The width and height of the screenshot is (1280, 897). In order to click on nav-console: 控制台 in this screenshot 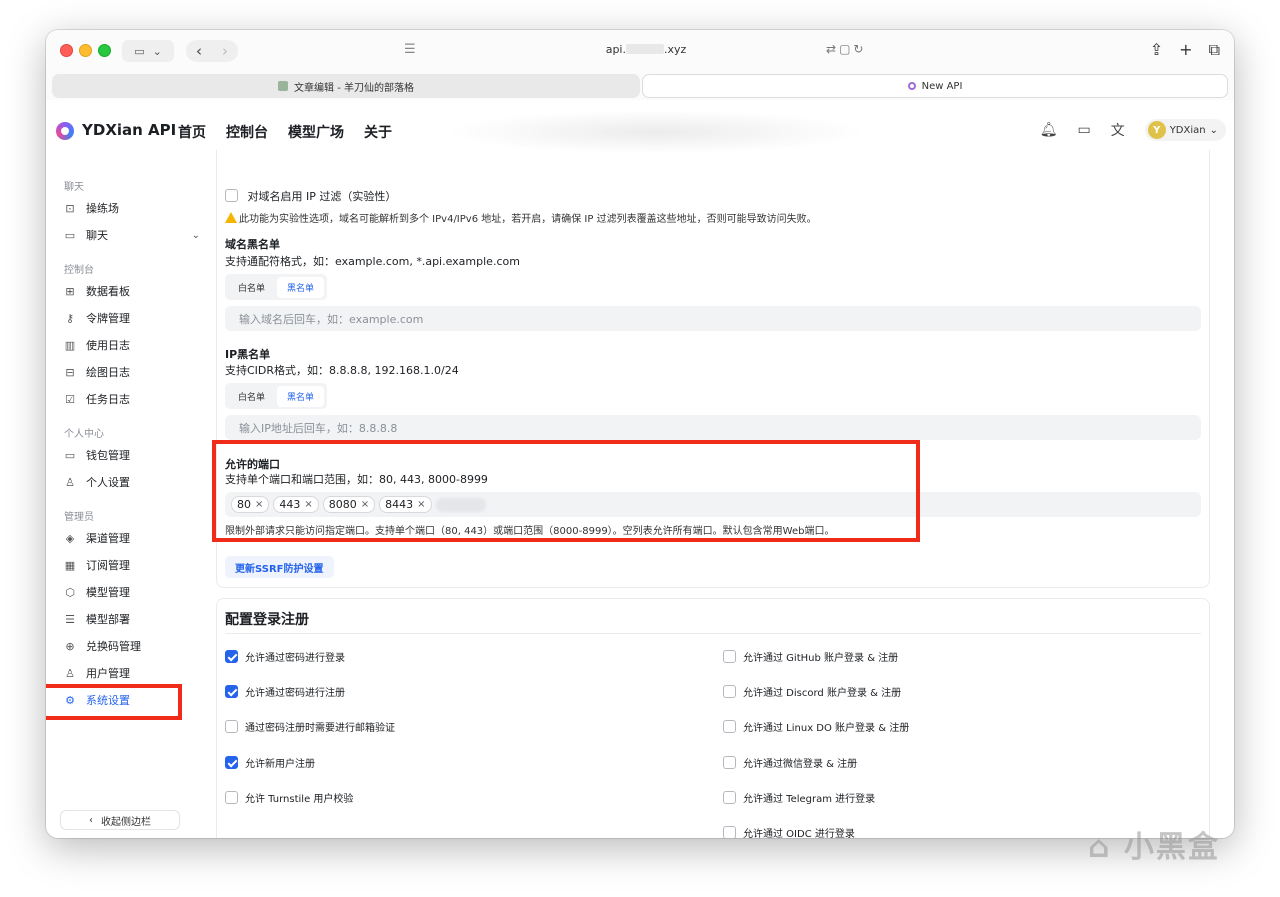, I will do `click(247, 132)`.